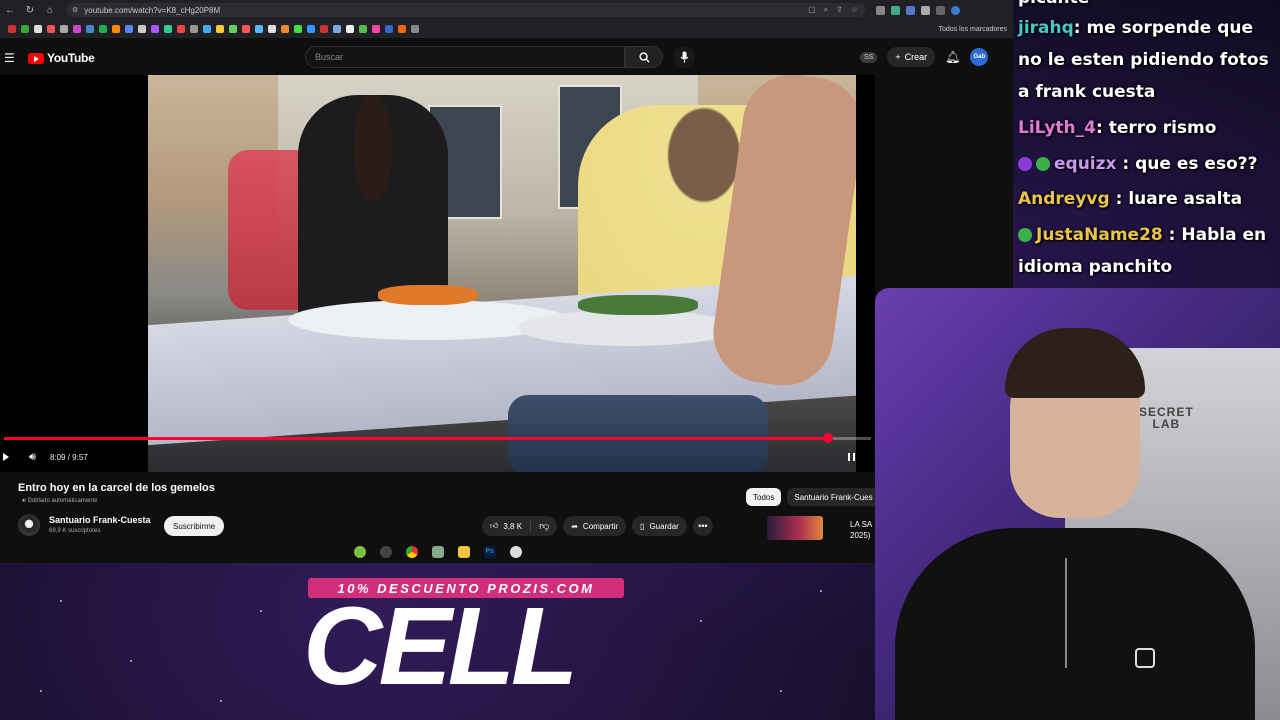  Describe the element at coordinates (1176, 199) in the screenshot. I see `chat-text: : luare asalta` at that location.